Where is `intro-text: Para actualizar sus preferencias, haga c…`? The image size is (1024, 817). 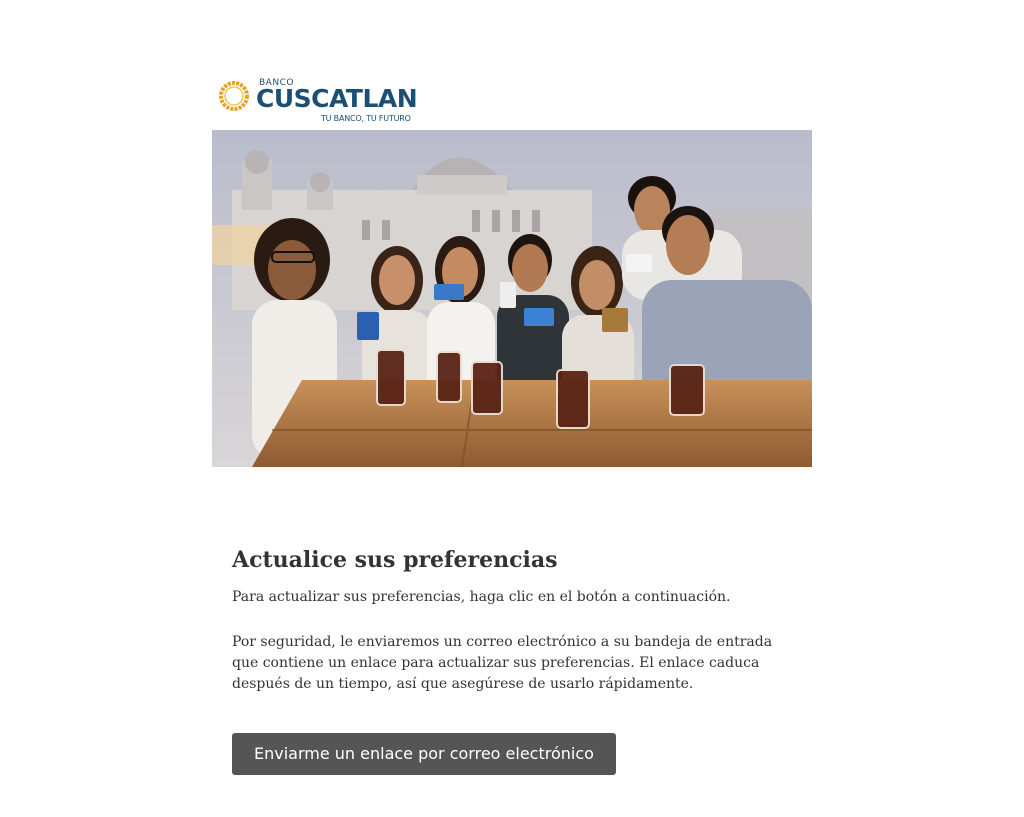 intro-text: Para actualizar sus preferencias, haga c… is located at coordinates (481, 597).